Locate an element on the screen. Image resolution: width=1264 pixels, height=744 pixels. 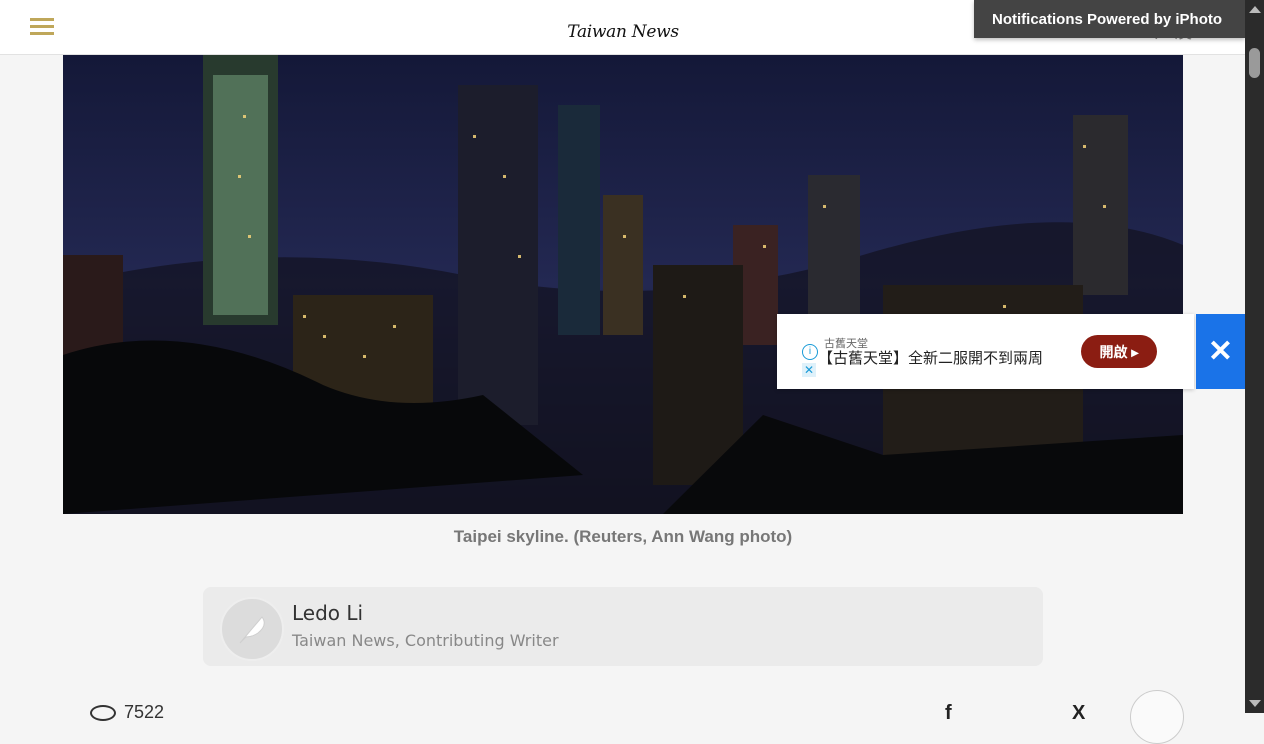
ad-close-button: ✕ is located at coordinates (1220, 351).